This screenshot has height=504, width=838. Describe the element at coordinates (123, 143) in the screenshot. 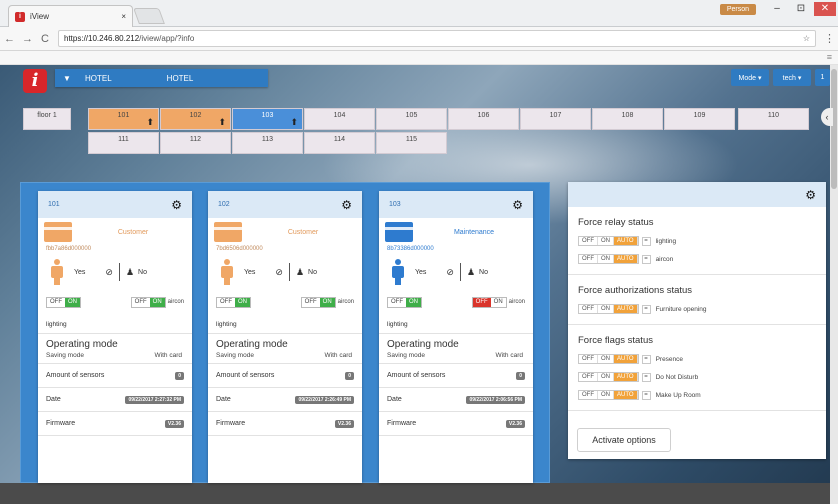

I see `room-111: 111` at that location.